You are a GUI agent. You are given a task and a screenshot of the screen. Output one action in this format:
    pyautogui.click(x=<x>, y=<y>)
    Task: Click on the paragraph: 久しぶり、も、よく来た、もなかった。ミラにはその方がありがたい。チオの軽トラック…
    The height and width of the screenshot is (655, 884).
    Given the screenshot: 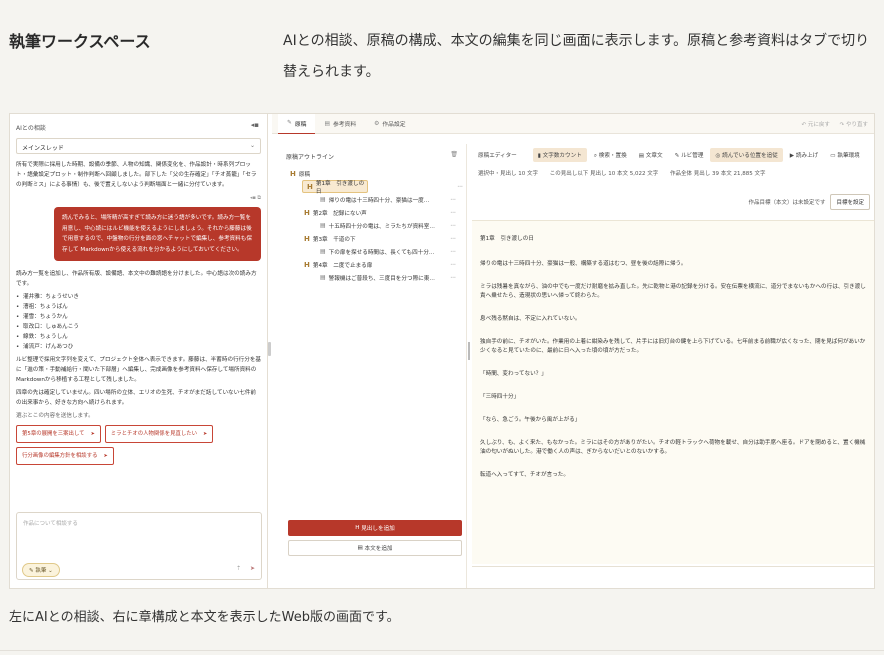 What is the action you would take?
    pyautogui.click(x=673, y=447)
    